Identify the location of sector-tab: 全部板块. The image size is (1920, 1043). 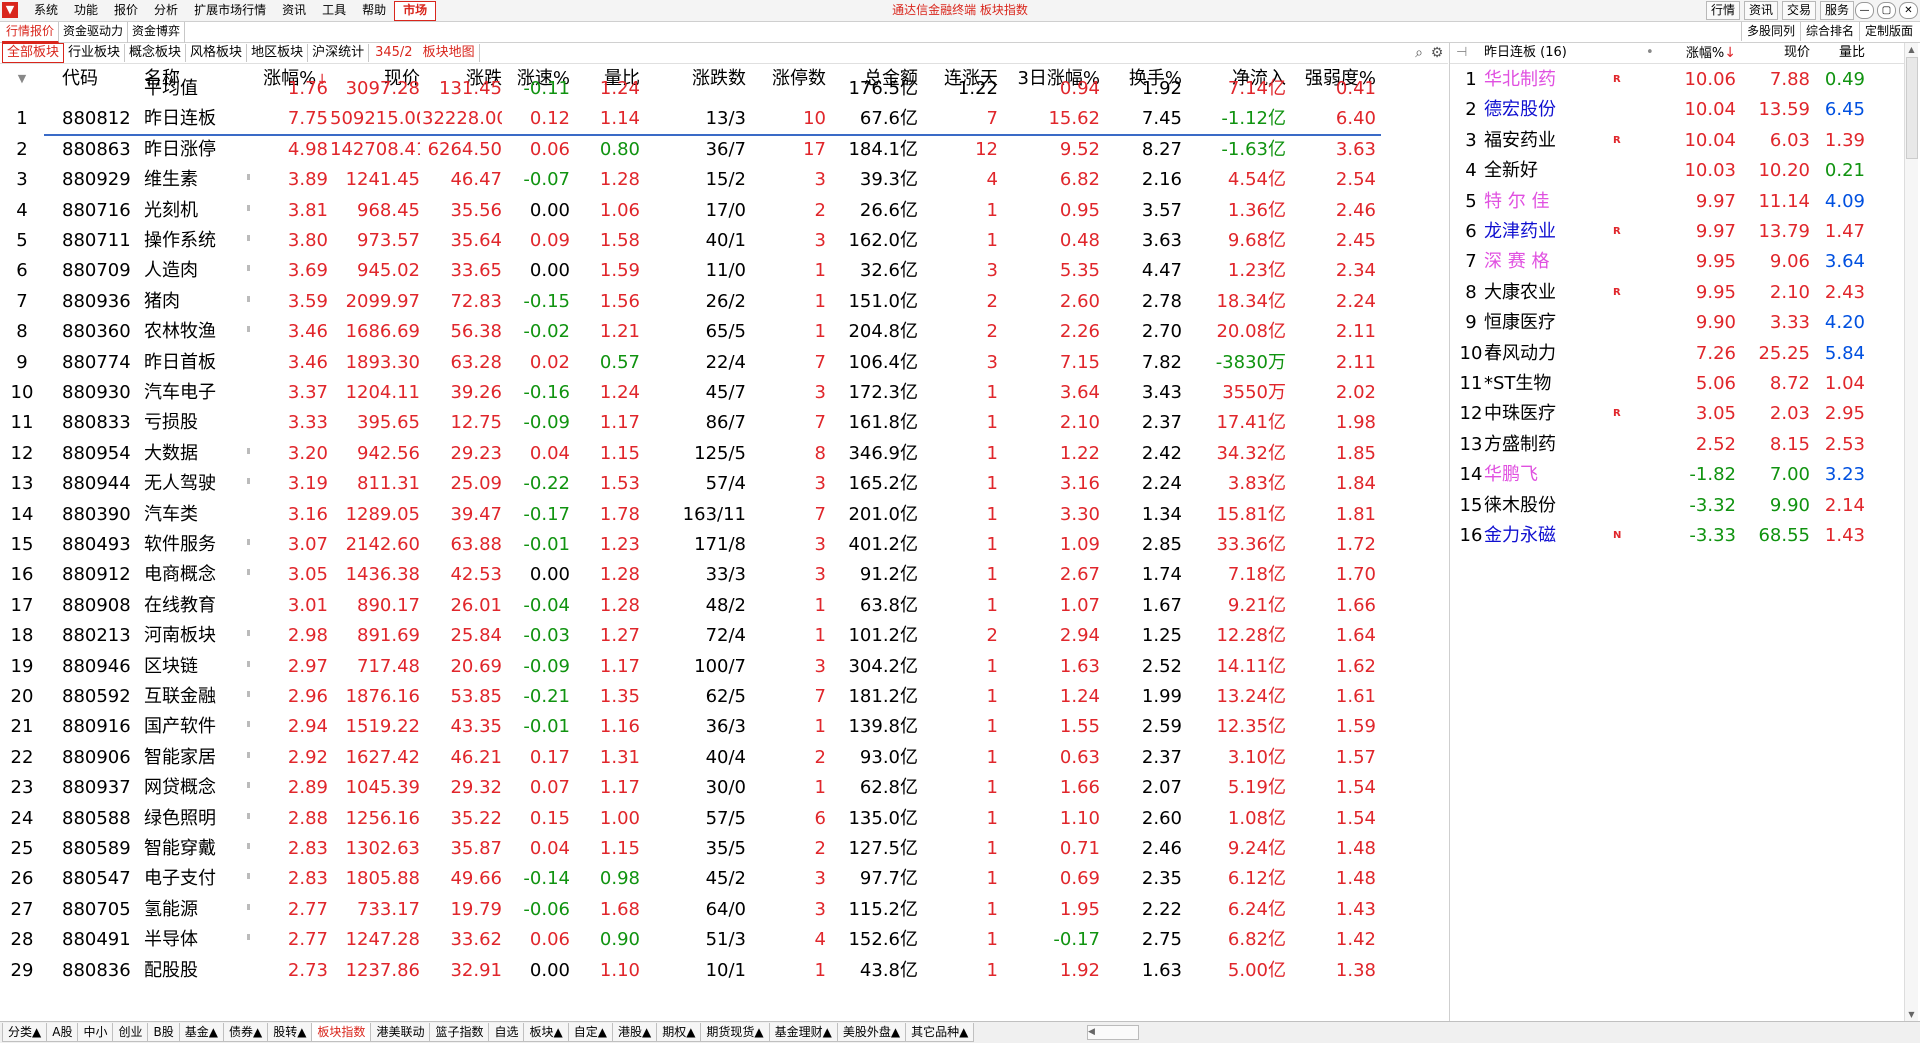
(33, 53).